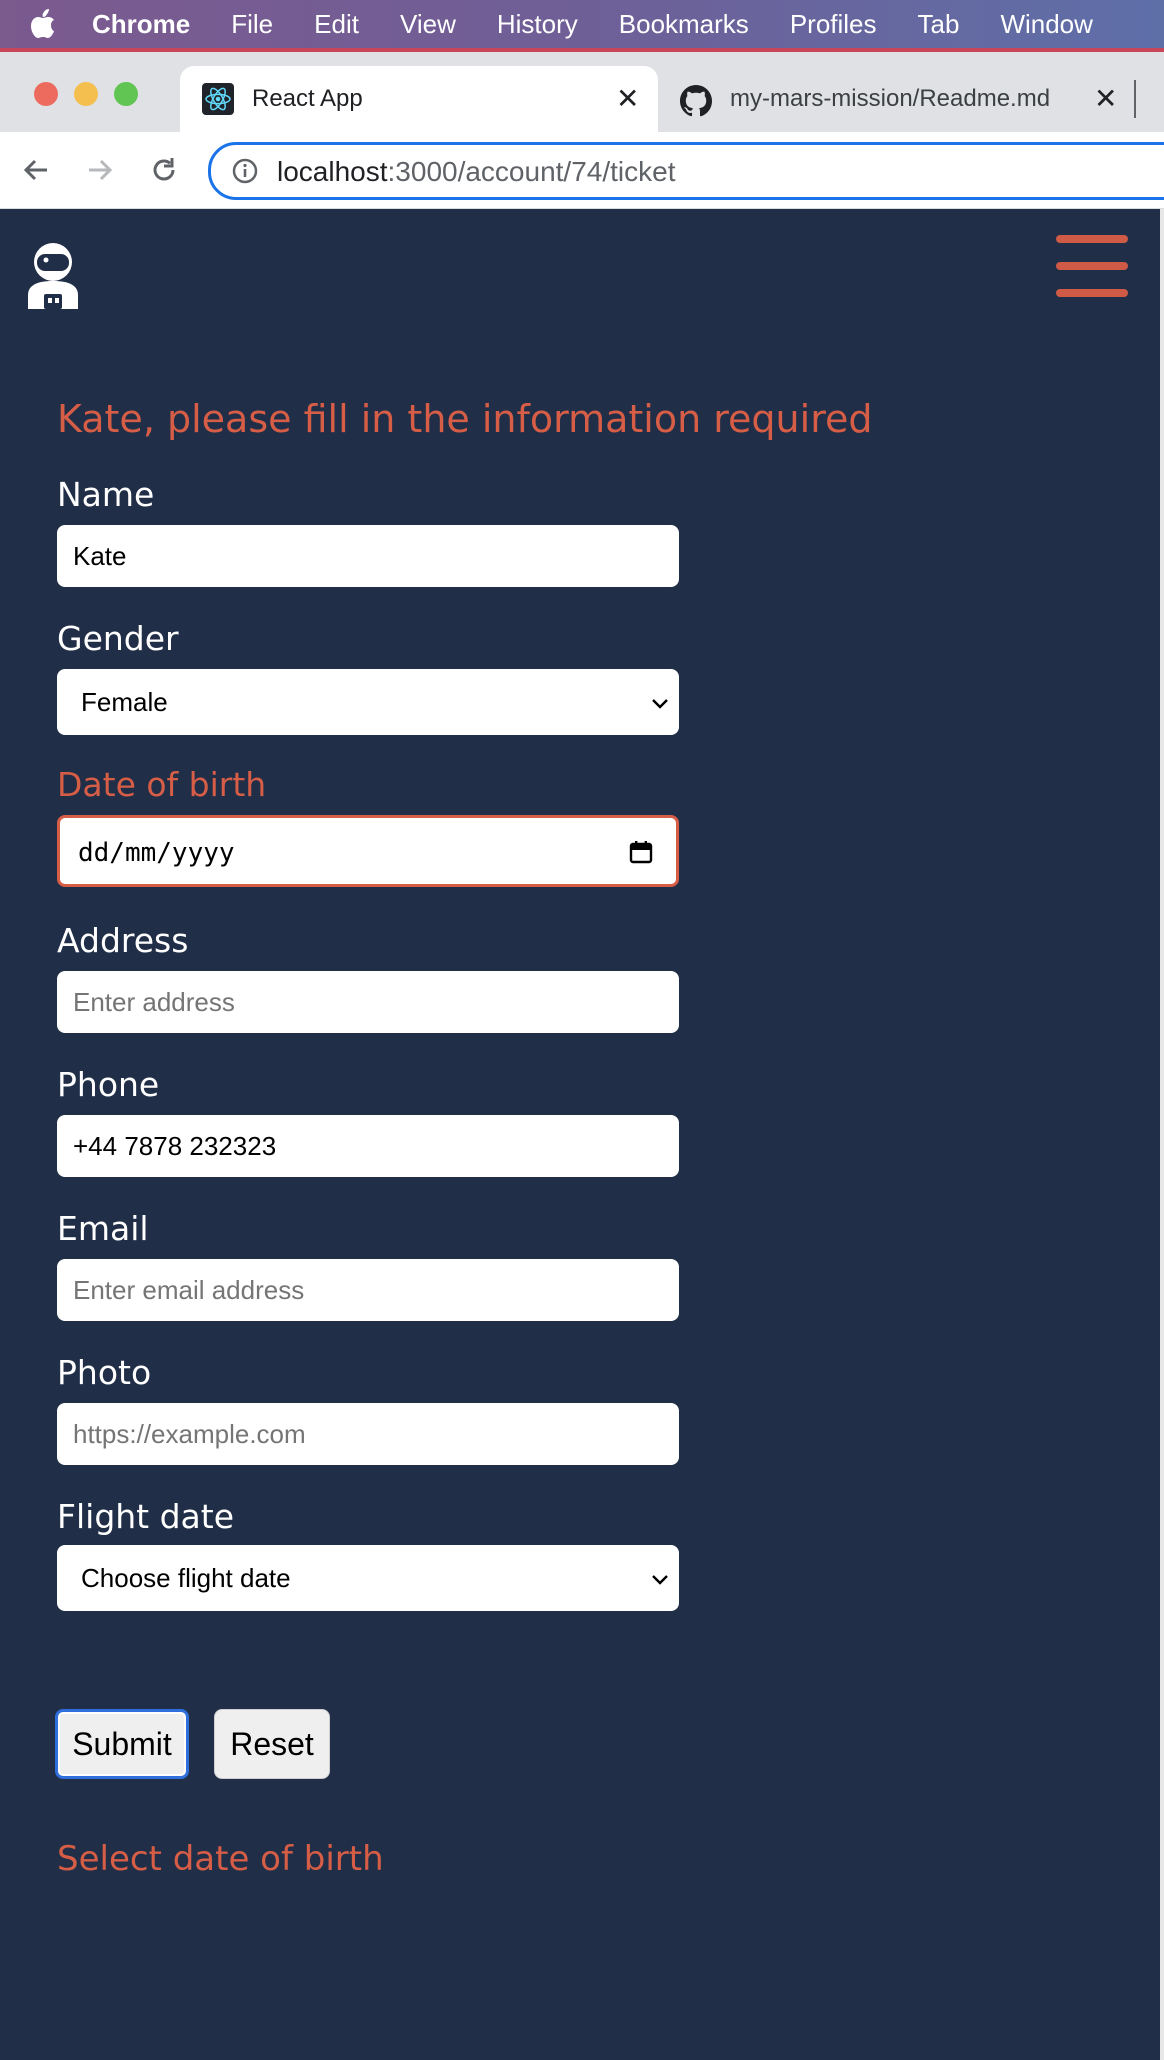 The image size is (1164, 2060). I want to click on address-input, so click(368, 1002).